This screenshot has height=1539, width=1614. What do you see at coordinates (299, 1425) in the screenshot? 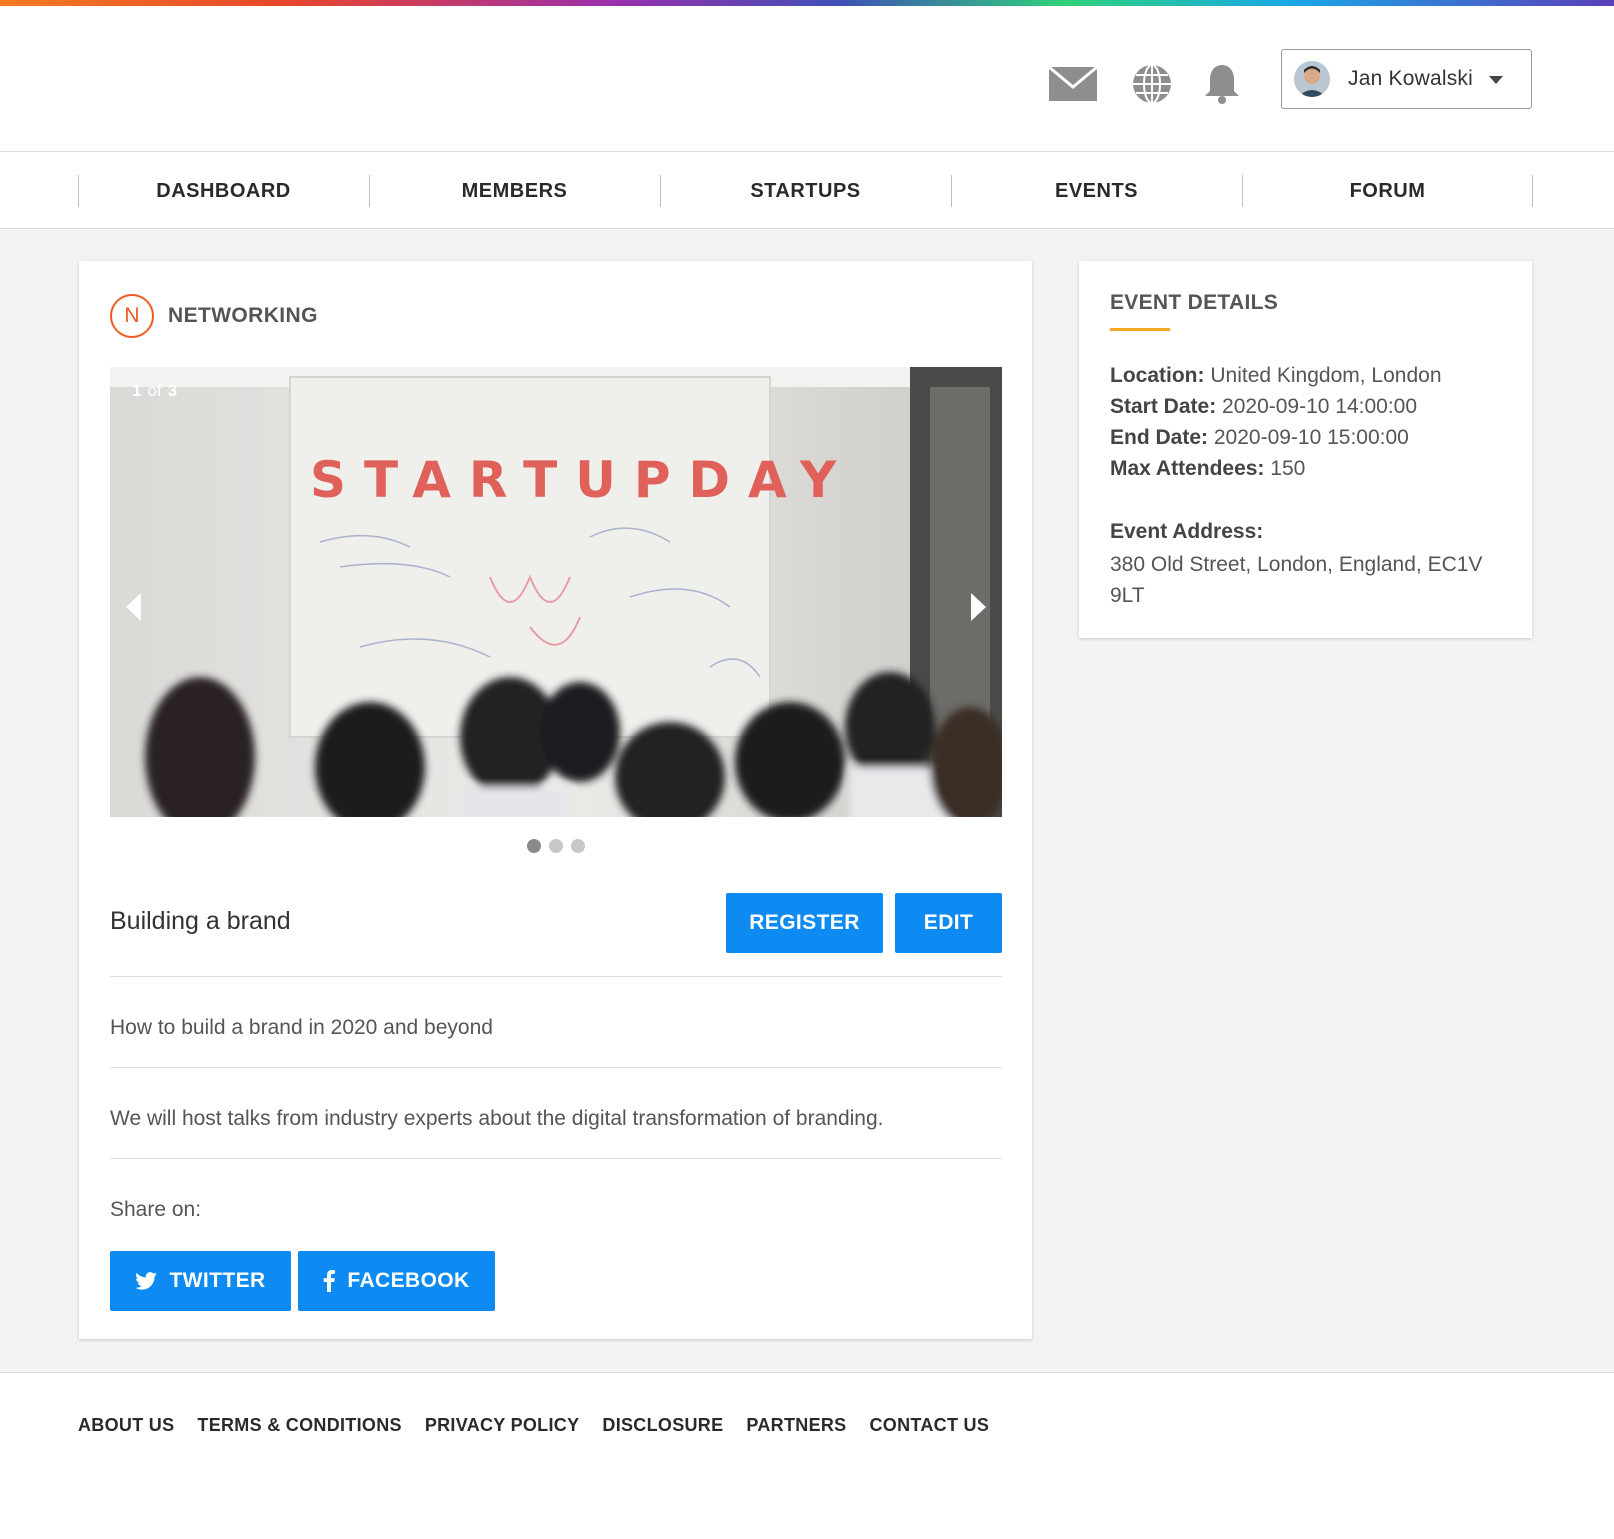
I see `footer-link-terms: TERMS & CONDITIONS` at bounding box center [299, 1425].